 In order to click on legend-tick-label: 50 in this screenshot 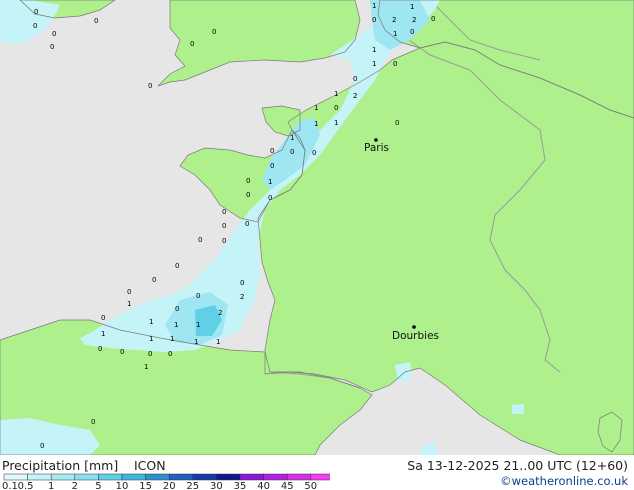, I will do `click(310, 485)`.